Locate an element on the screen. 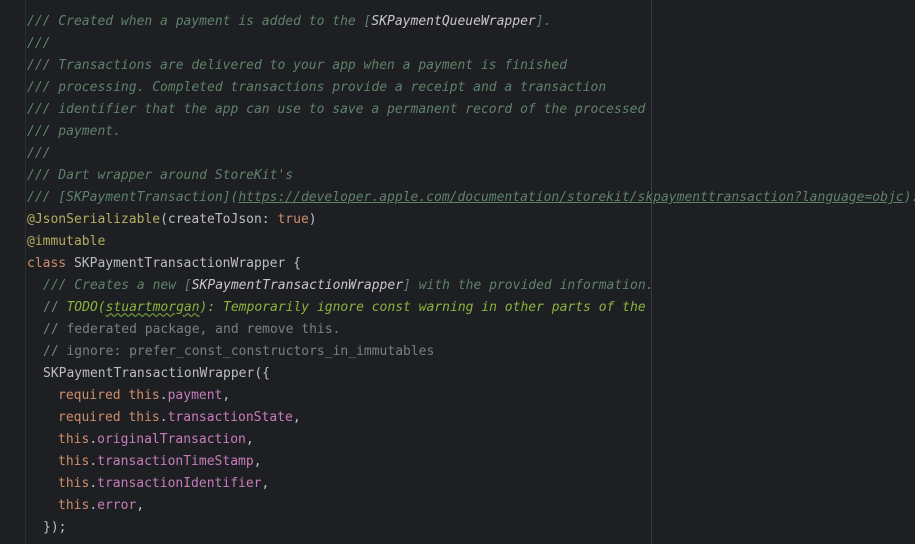 This screenshot has height=544, width=915. keyword-class: class is located at coordinates (47, 263).